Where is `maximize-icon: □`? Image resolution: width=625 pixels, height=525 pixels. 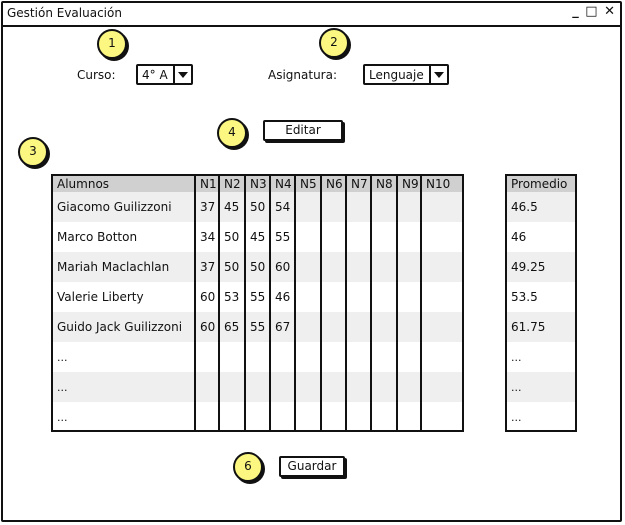 maximize-icon: □ is located at coordinates (591, 11).